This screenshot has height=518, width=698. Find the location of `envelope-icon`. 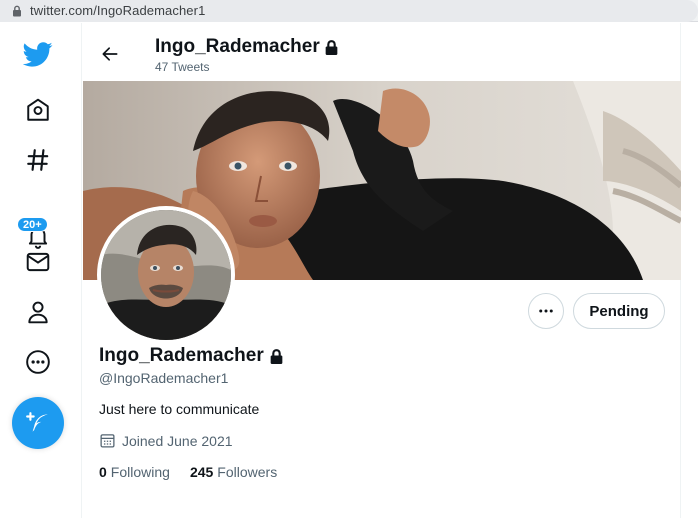

envelope-icon is located at coordinates (38, 262).